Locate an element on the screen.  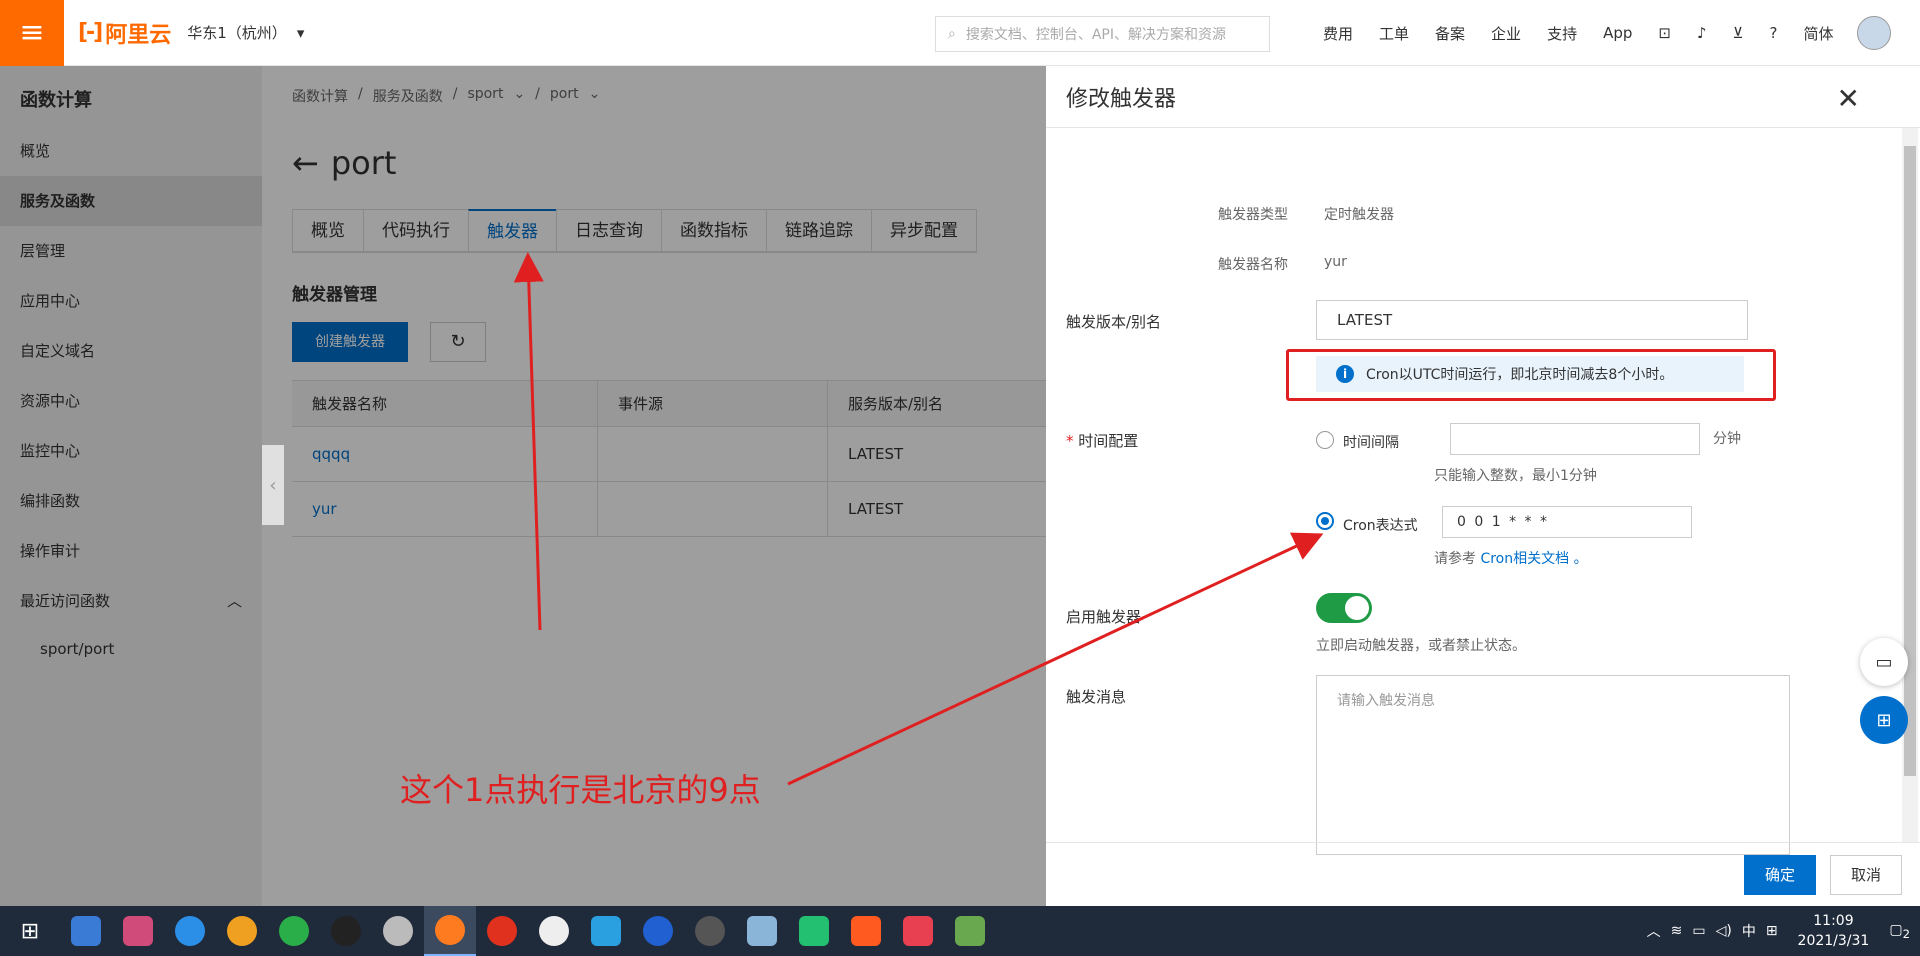
brand-name: 阿里云 is located at coordinates (138, 35).